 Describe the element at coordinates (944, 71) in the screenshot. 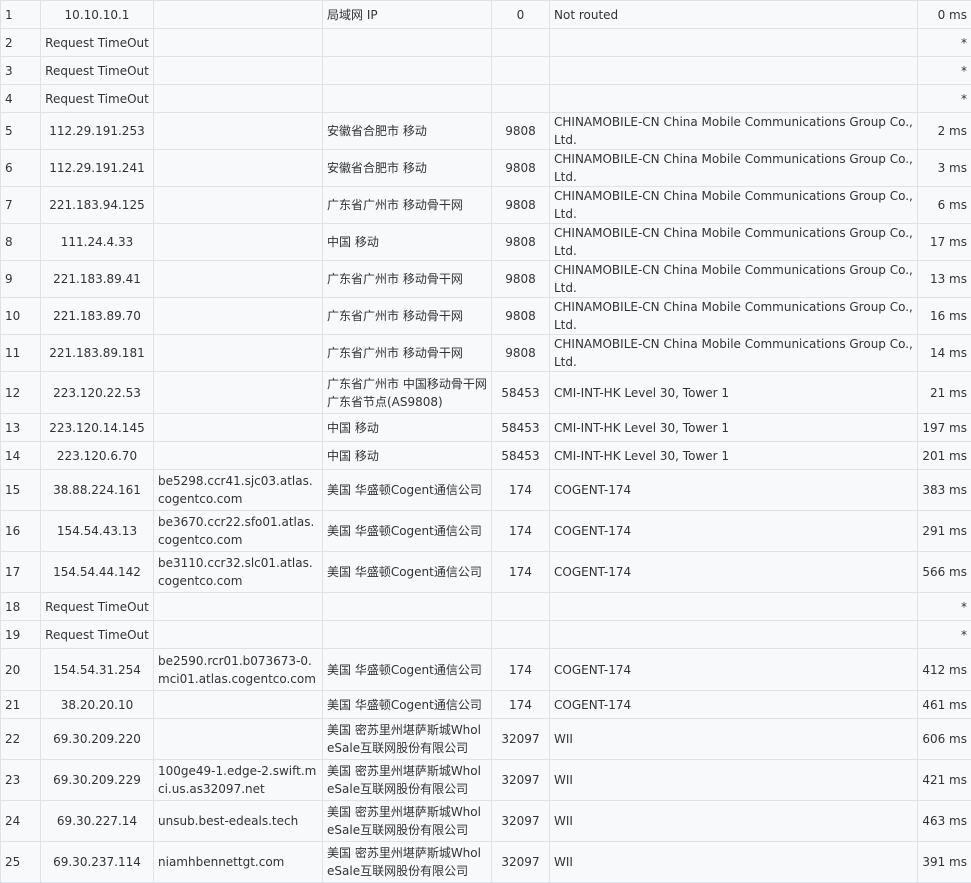

I see `latency-cell: *` at that location.